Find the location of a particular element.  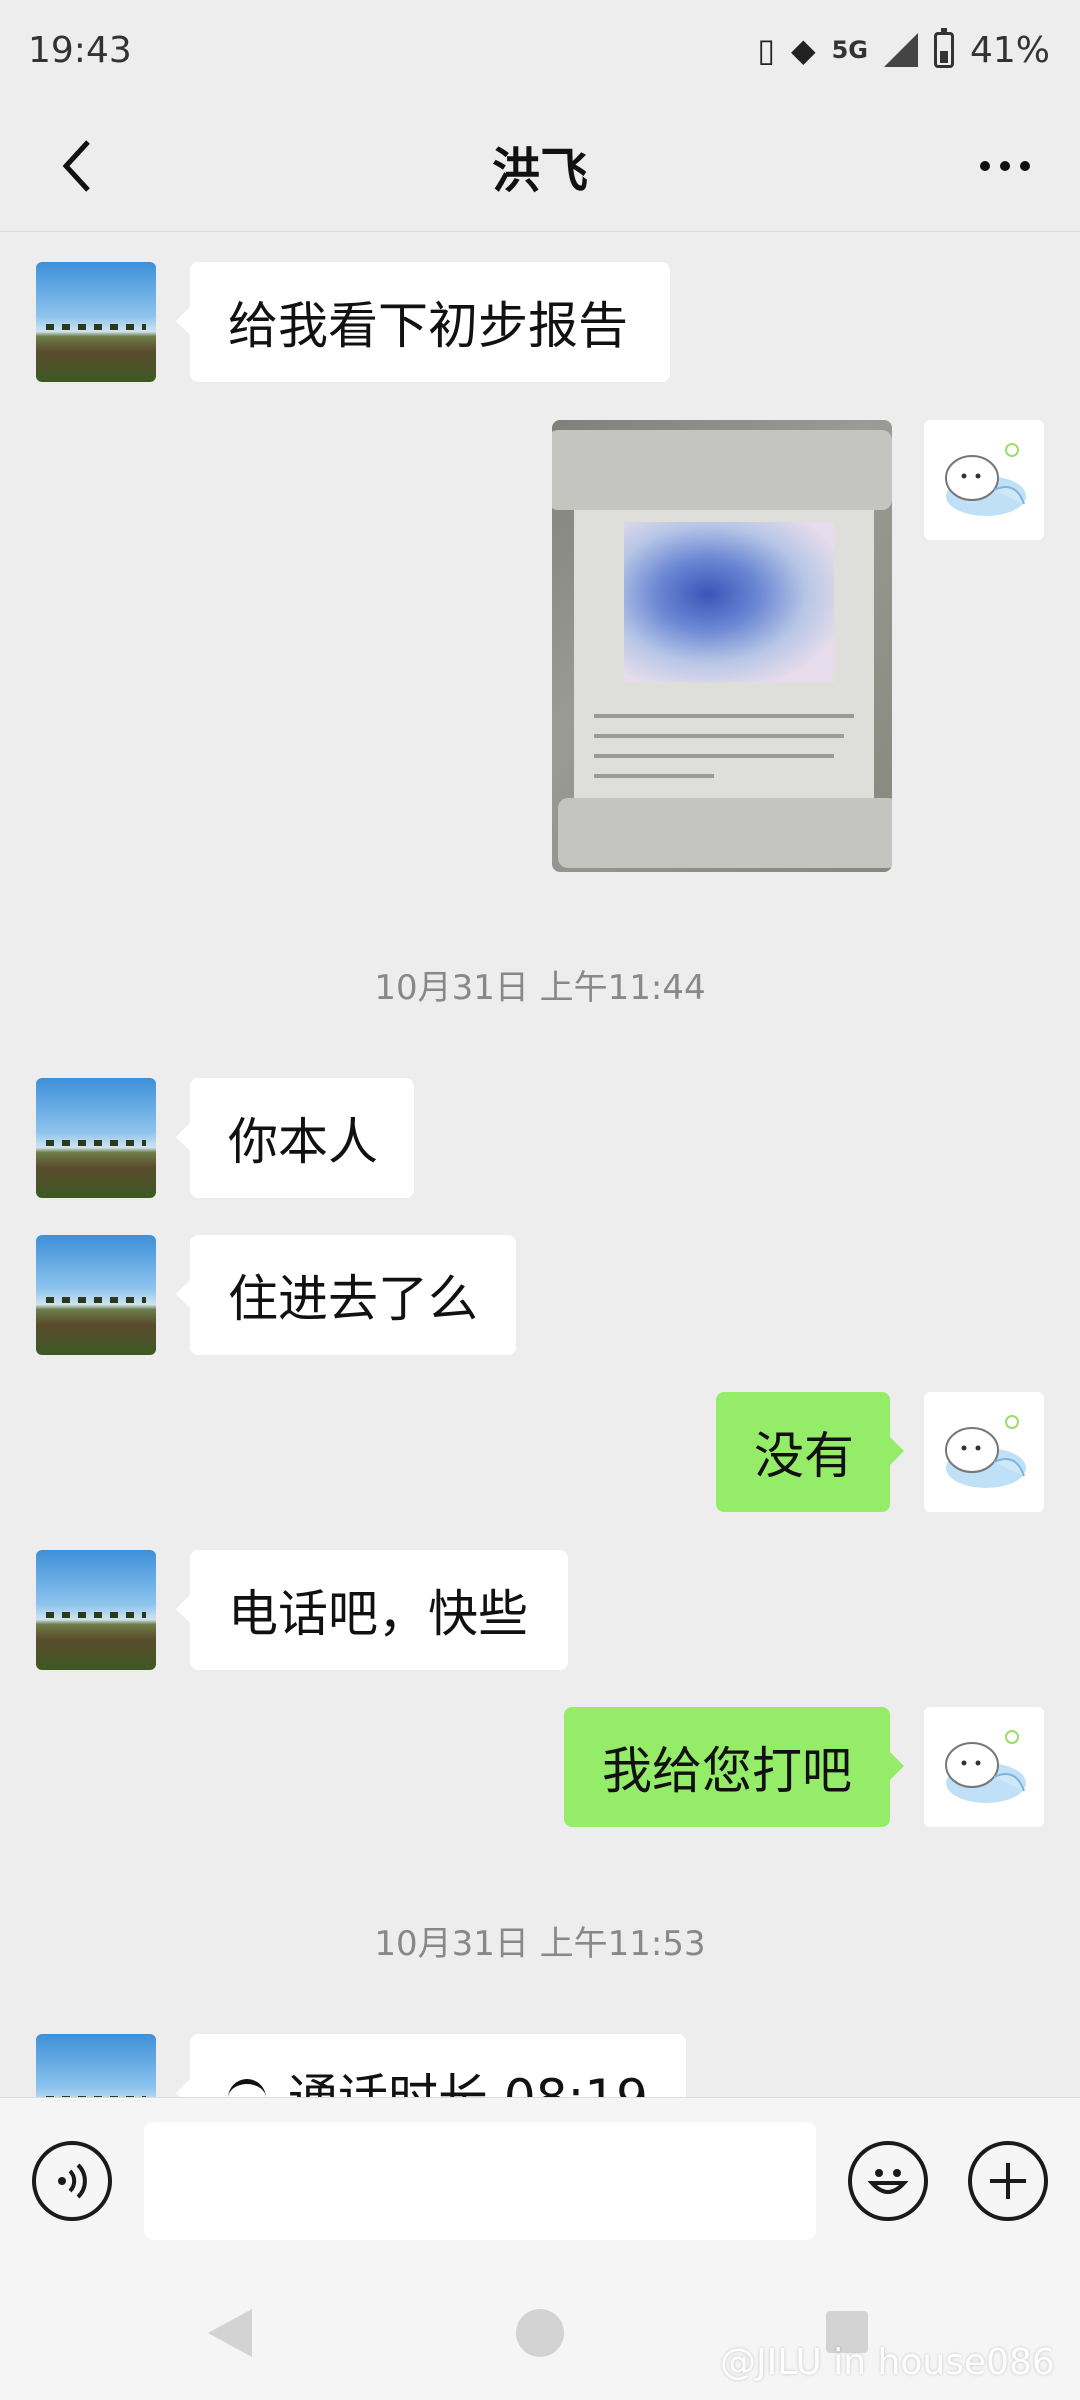

emoji-icon is located at coordinates (888, 2181).